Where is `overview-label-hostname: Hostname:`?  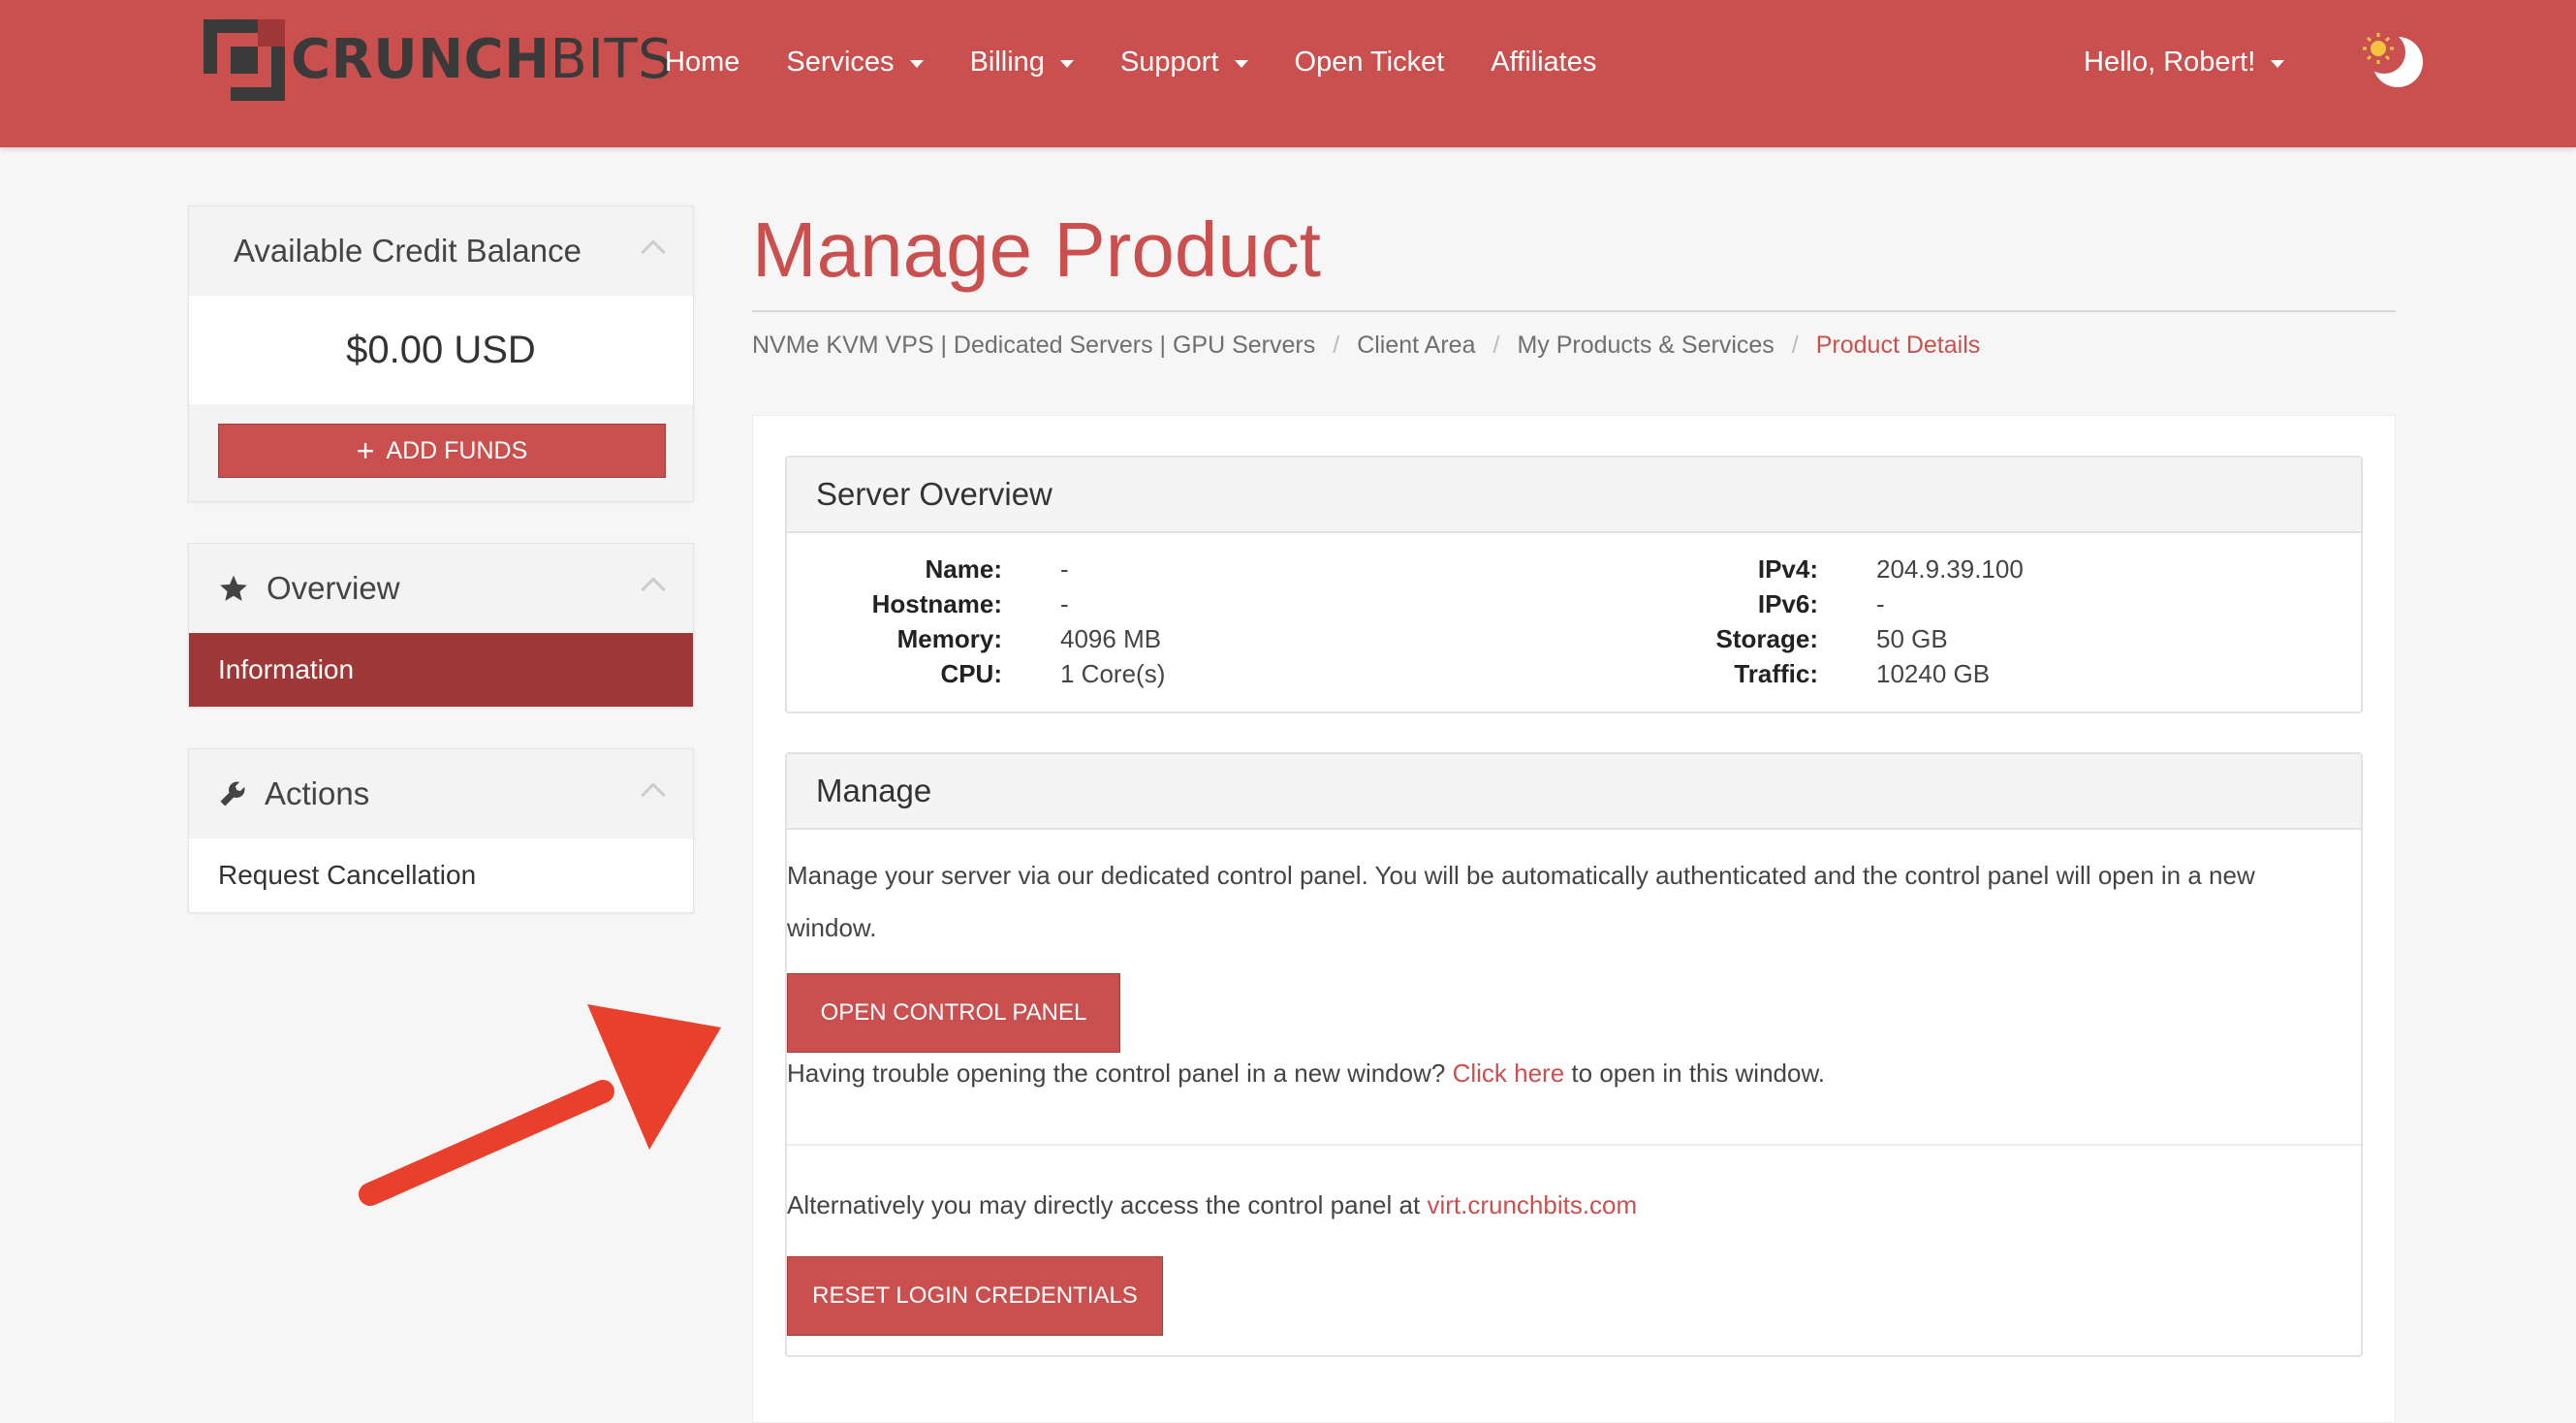 overview-label-hostname: Hostname: is located at coordinates (936, 603).